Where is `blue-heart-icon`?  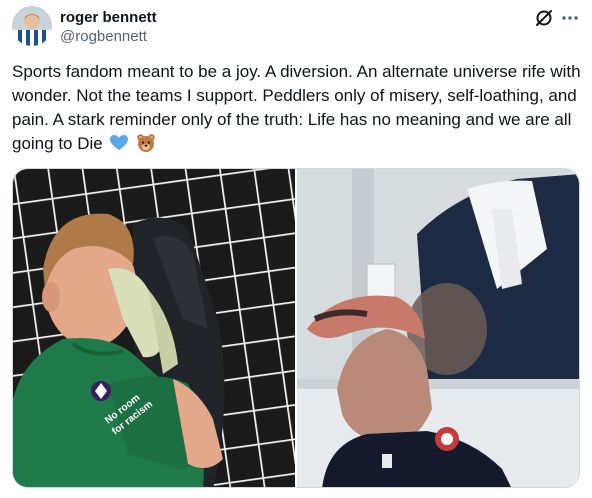
blue-heart-icon is located at coordinates (119, 143).